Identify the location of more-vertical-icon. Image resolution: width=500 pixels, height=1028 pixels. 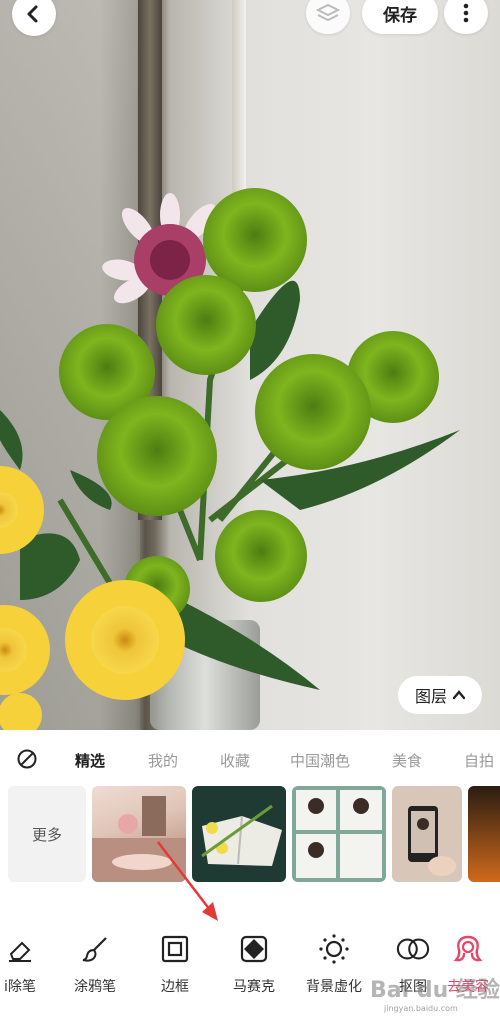
(466, 13).